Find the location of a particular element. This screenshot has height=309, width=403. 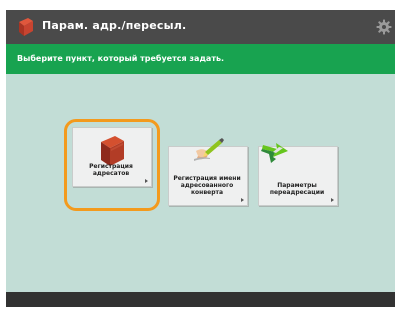

gear-icon is located at coordinates (384, 27).